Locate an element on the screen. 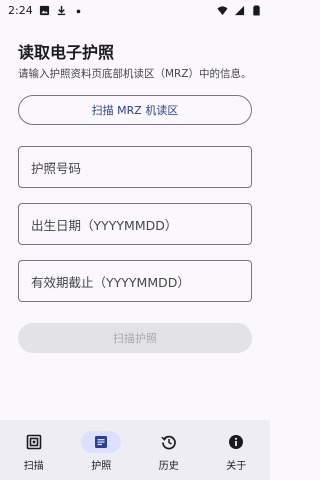  scan-icon is located at coordinates (34, 442).